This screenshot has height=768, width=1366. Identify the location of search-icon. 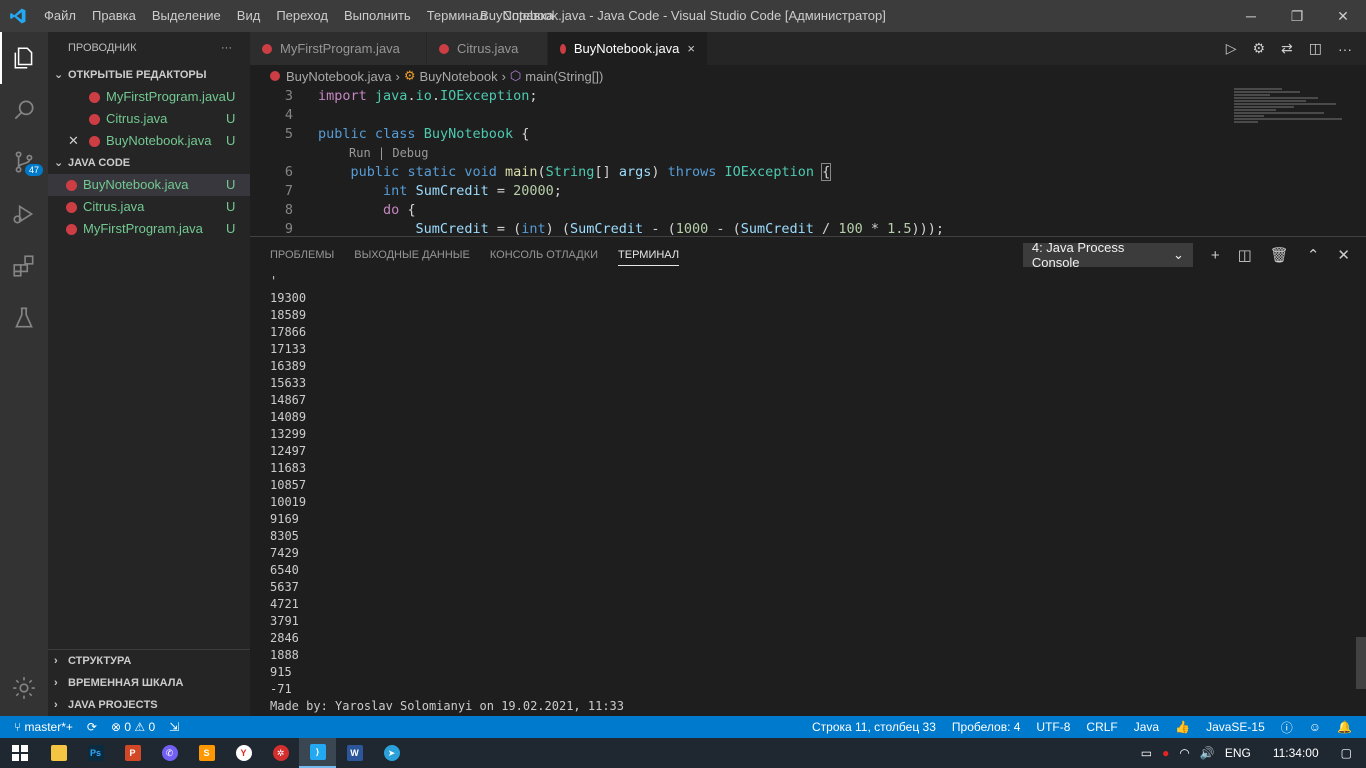
(24, 110).